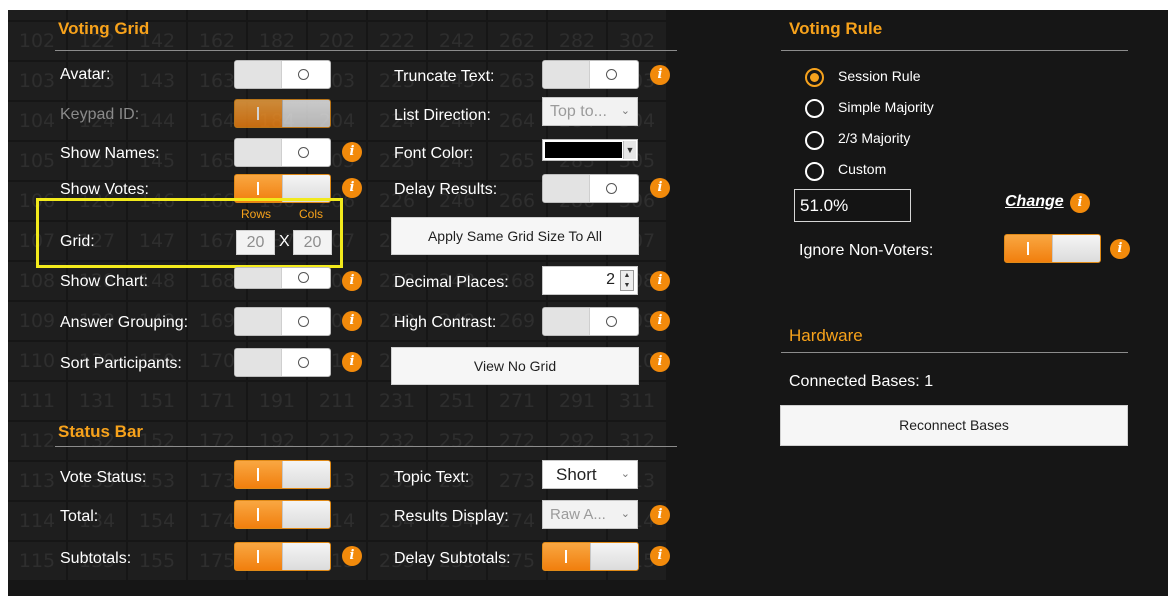 The width and height of the screenshot is (1168, 596). I want to click on high-contrast-toggle, so click(590, 321).